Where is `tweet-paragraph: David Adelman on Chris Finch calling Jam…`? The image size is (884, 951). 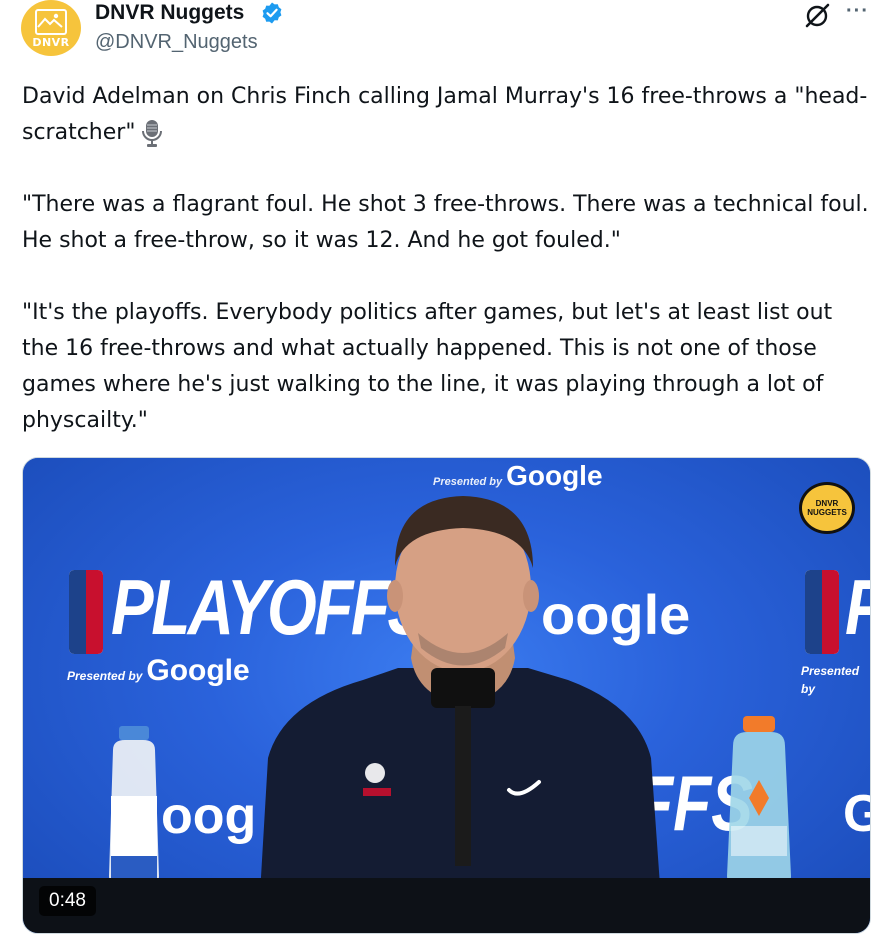
tweet-paragraph: David Adelman on Chris Finch calling Jam… is located at coordinates (447, 115).